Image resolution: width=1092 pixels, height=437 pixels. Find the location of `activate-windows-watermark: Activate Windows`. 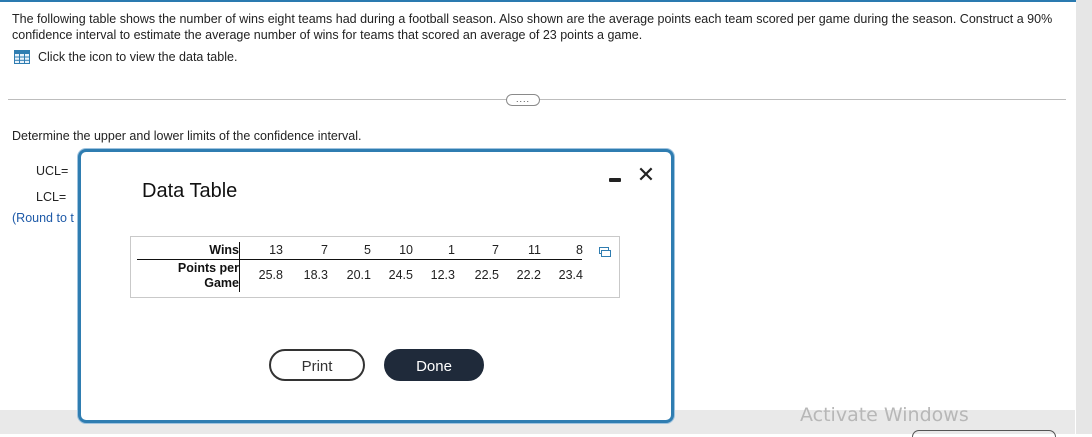

activate-windows-watermark: Activate Windows is located at coordinates (884, 415).